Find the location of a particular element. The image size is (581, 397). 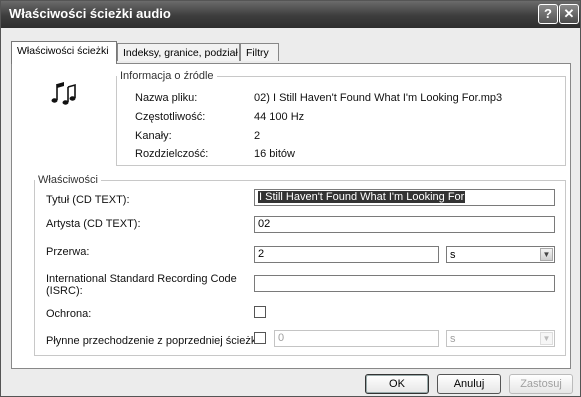

artist-input: 02 is located at coordinates (404, 224).